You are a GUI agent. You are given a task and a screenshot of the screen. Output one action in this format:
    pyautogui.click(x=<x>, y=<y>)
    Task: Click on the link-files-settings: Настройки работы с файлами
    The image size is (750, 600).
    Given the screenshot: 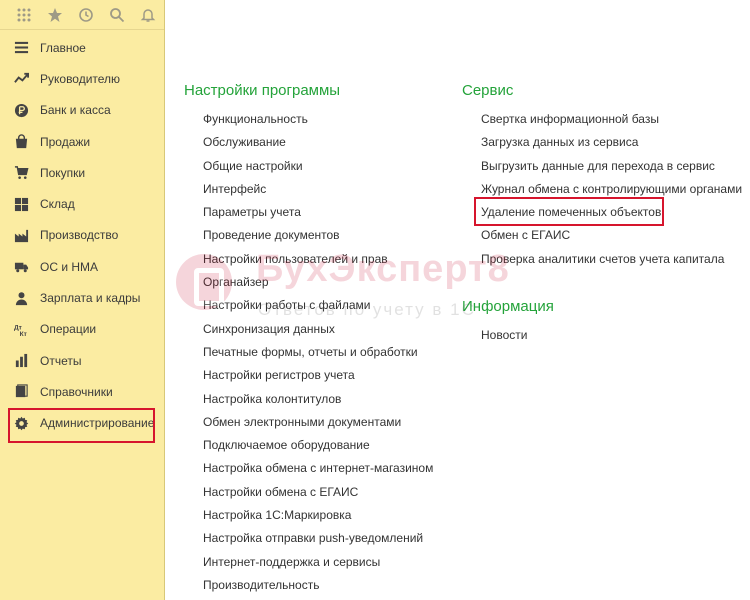 What is the action you would take?
    pyautogui.click(x=308, y=306)
    